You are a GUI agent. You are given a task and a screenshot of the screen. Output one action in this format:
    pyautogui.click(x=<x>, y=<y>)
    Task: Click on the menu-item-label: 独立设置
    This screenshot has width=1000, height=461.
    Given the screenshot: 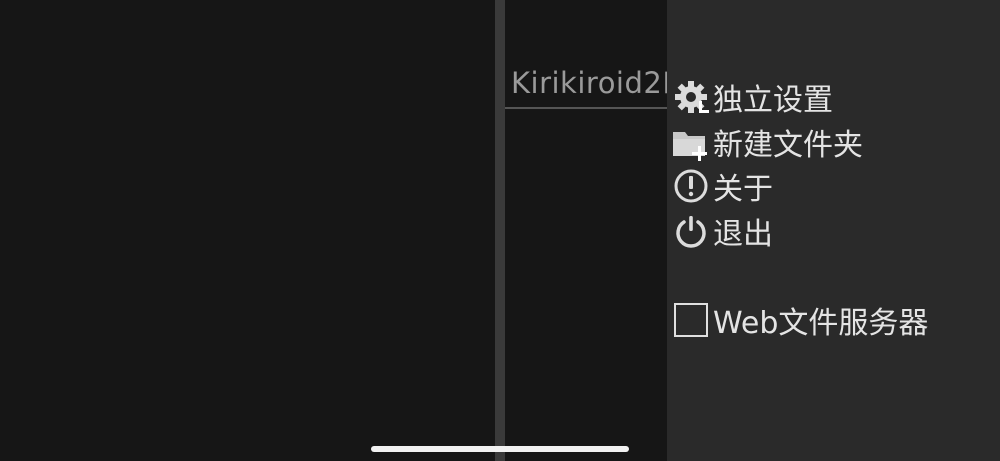 What is the action you would take?
    pyautogui.click(x=773, y=100)
    